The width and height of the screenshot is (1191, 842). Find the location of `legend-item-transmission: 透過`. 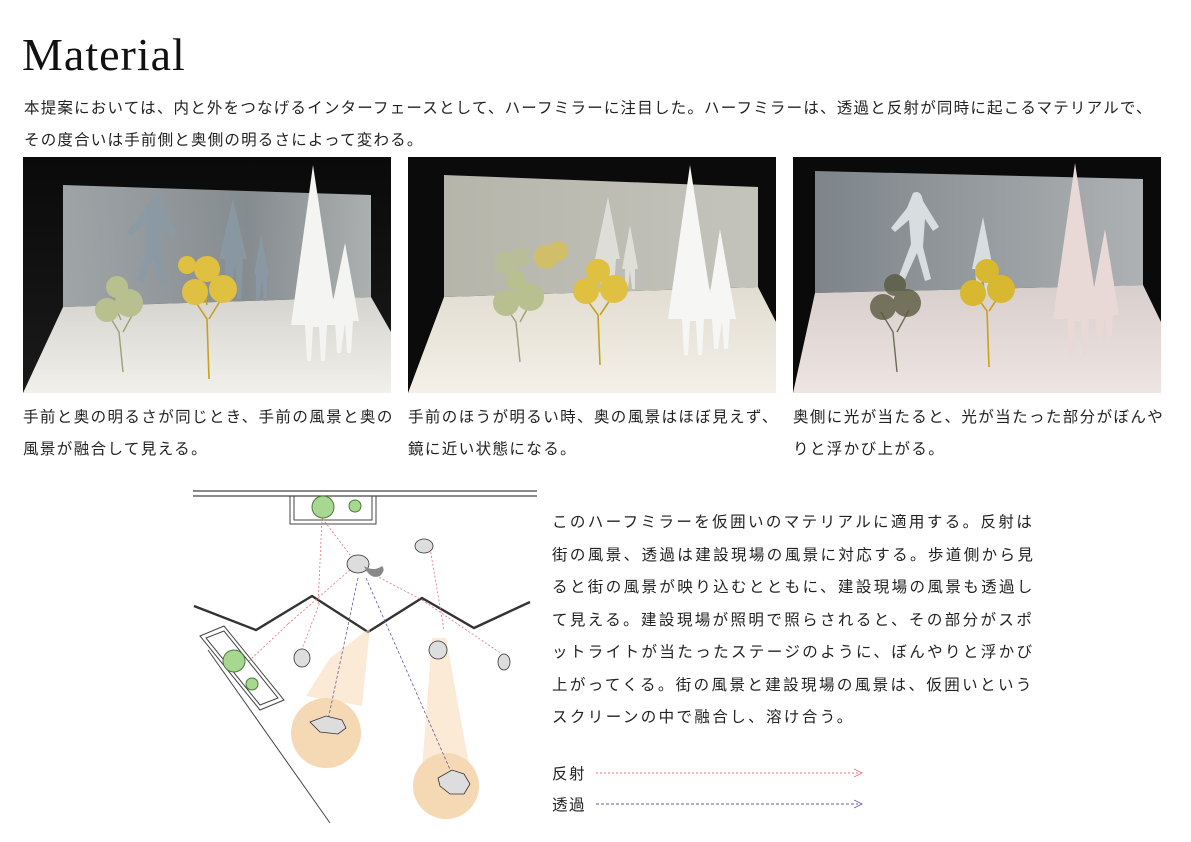

legend-item-transmission: 透過 is located at coordinates (717, 806).